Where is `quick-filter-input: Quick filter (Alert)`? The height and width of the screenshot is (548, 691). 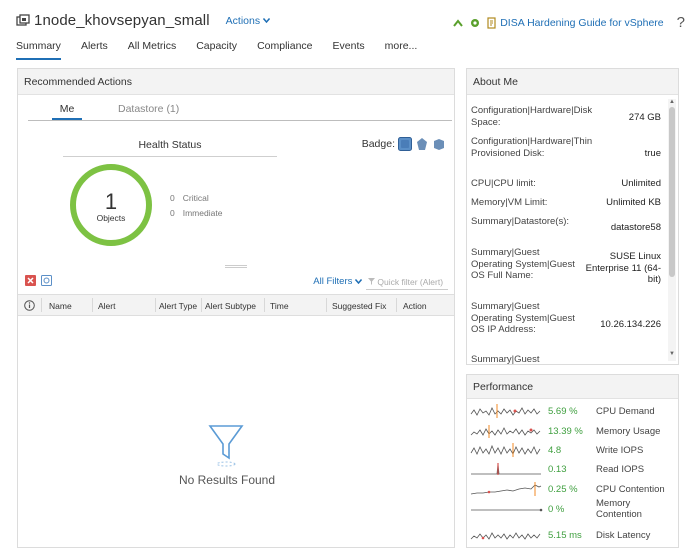
quick-filter-input: Quick filter (Alert) is located at coordinates (407, 282).